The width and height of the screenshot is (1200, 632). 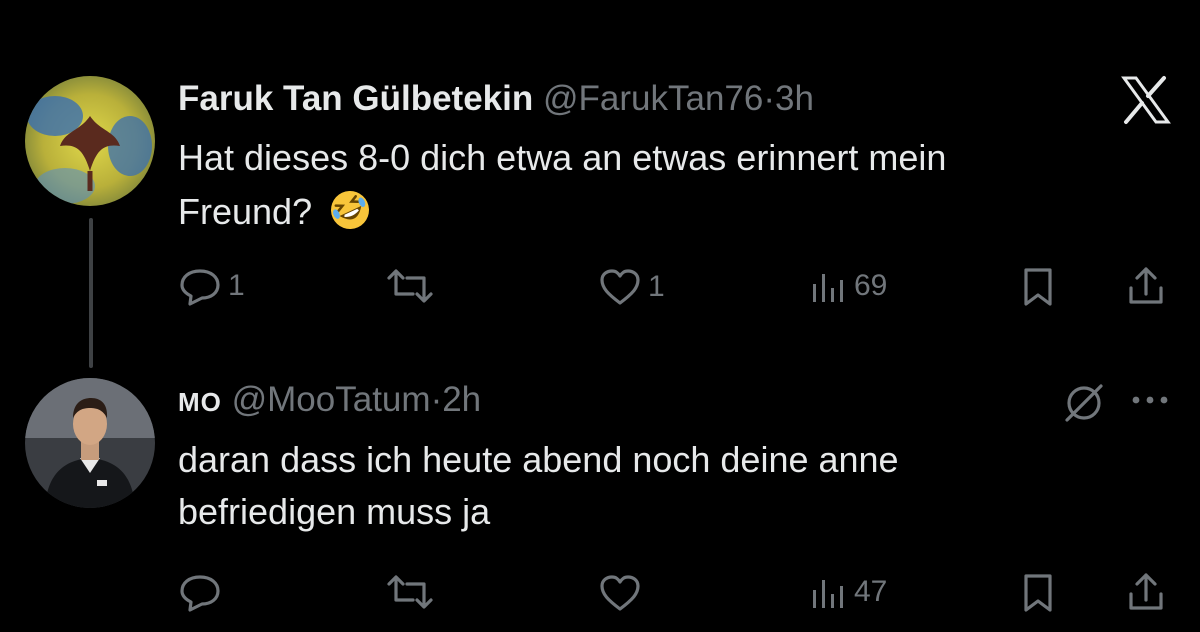 I want to click on tweet-text-line-2: befriedigen muss ja, so click(x=334, y=511).